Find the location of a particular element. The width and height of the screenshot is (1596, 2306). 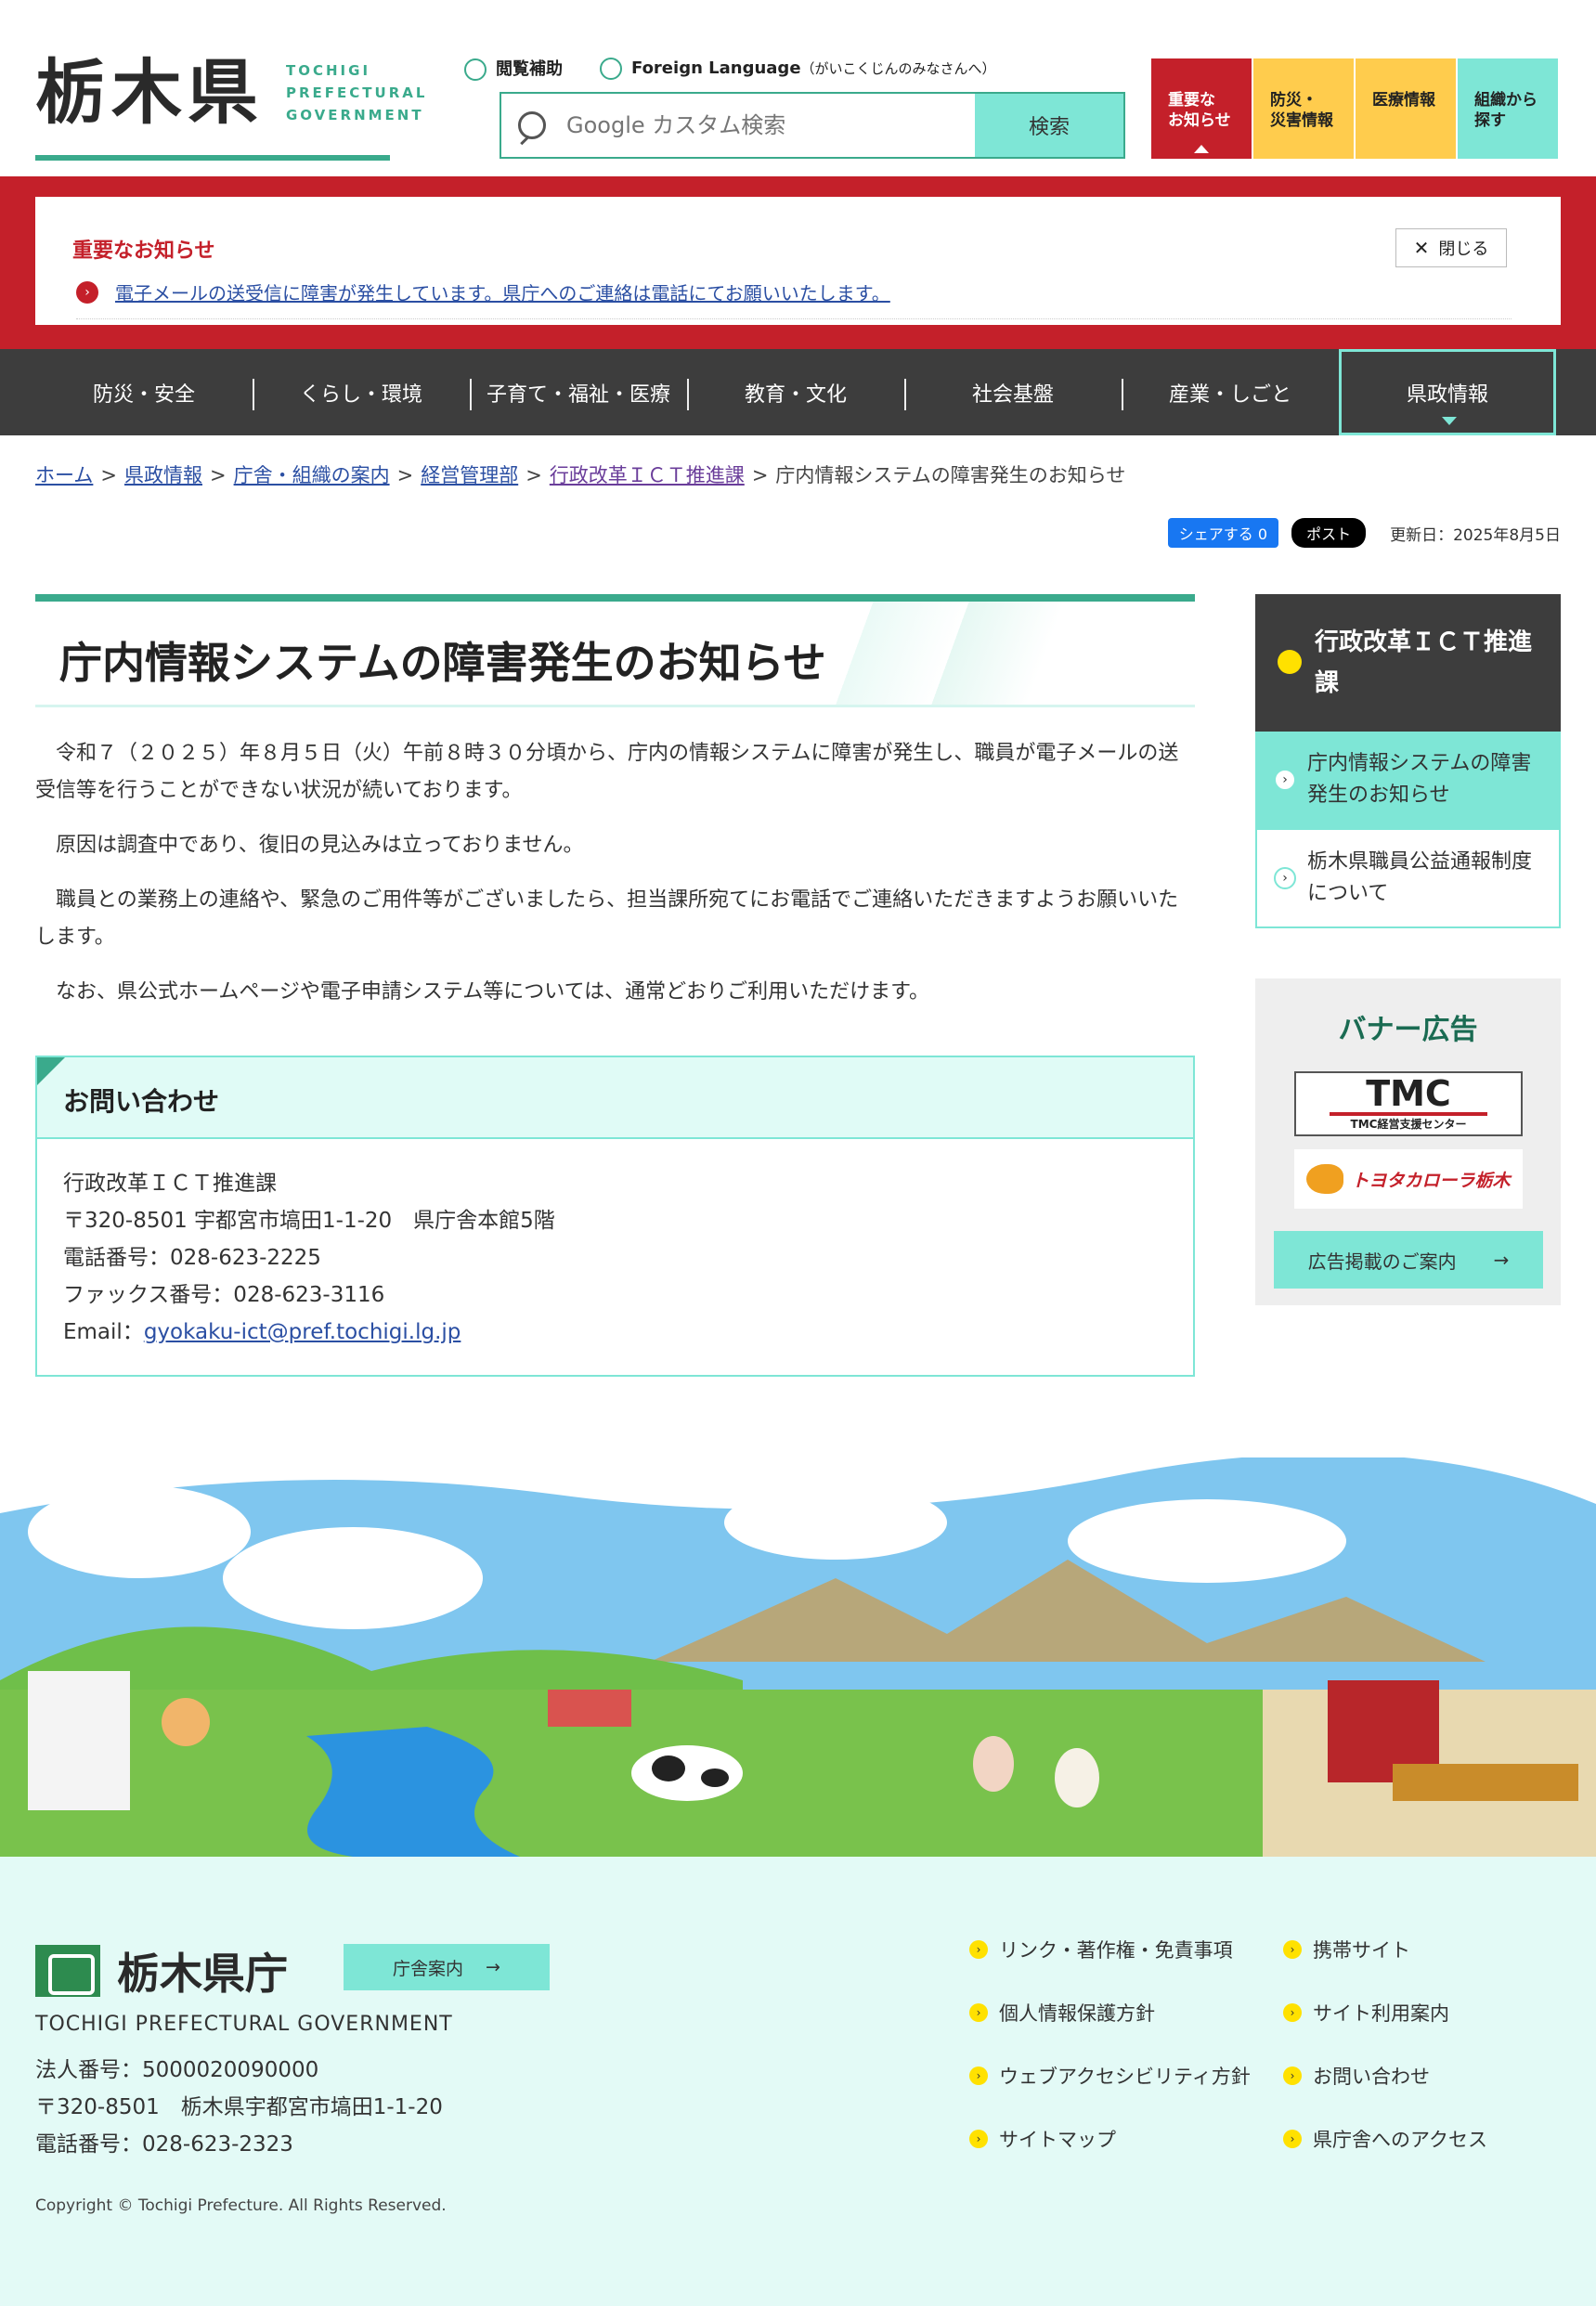

breadcrumb-link: 経営管理部 is located at coordinates (469, 475).